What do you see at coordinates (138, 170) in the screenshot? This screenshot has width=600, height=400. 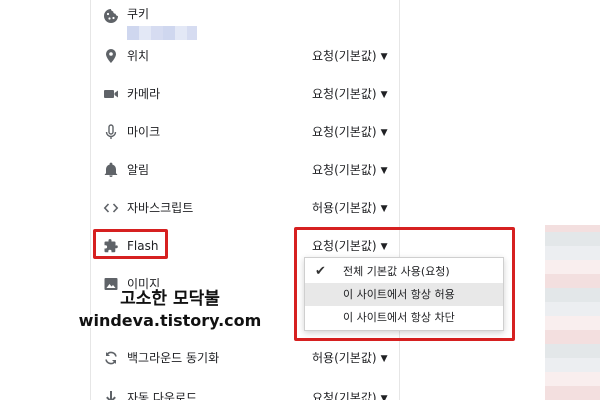 I see `setting-label: 알림` at bounding box center [138, 170].